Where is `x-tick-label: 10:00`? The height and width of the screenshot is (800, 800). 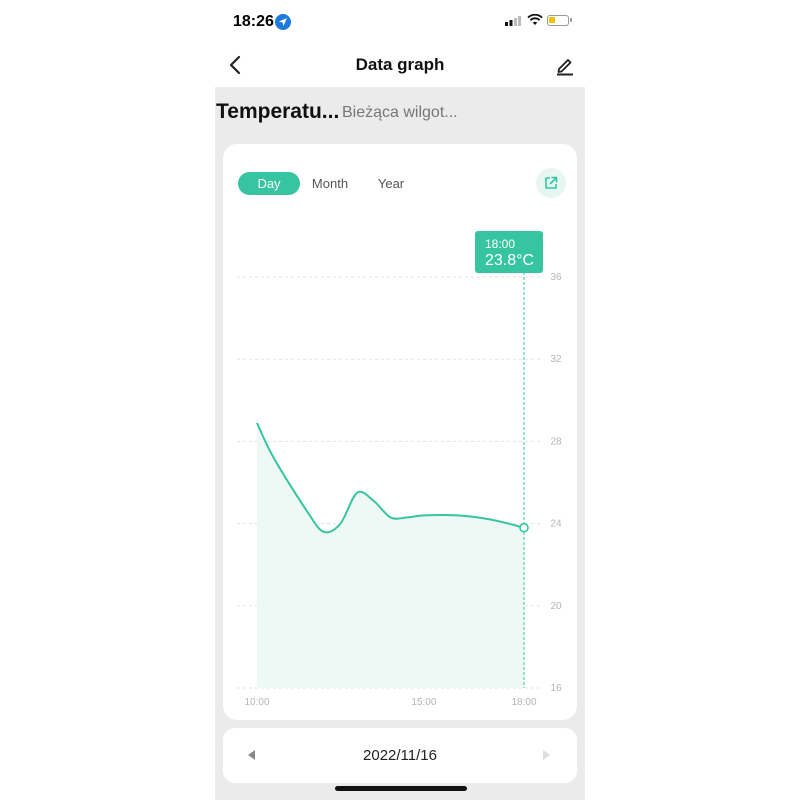 x-tick-label: 10:00 is located at coordinates (256, 702).